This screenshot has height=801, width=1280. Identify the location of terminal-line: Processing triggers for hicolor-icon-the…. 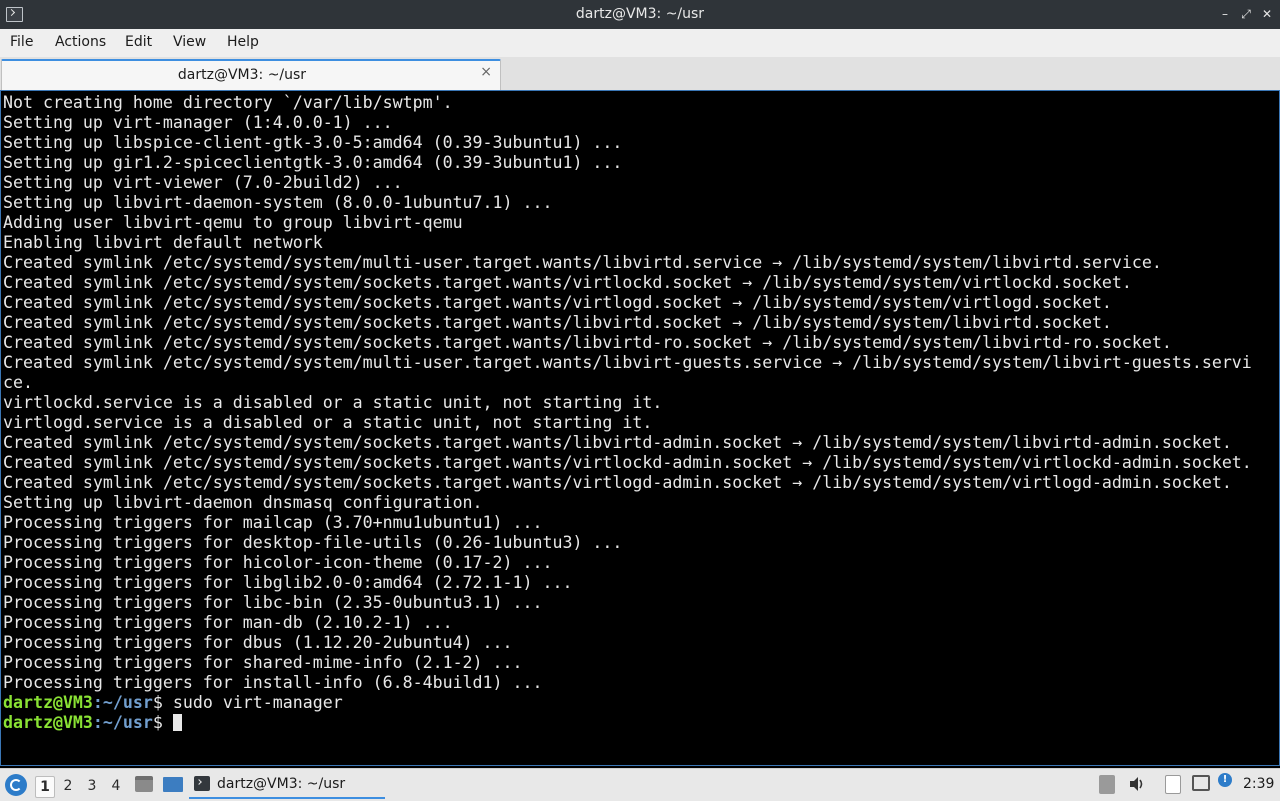
(278, 562).